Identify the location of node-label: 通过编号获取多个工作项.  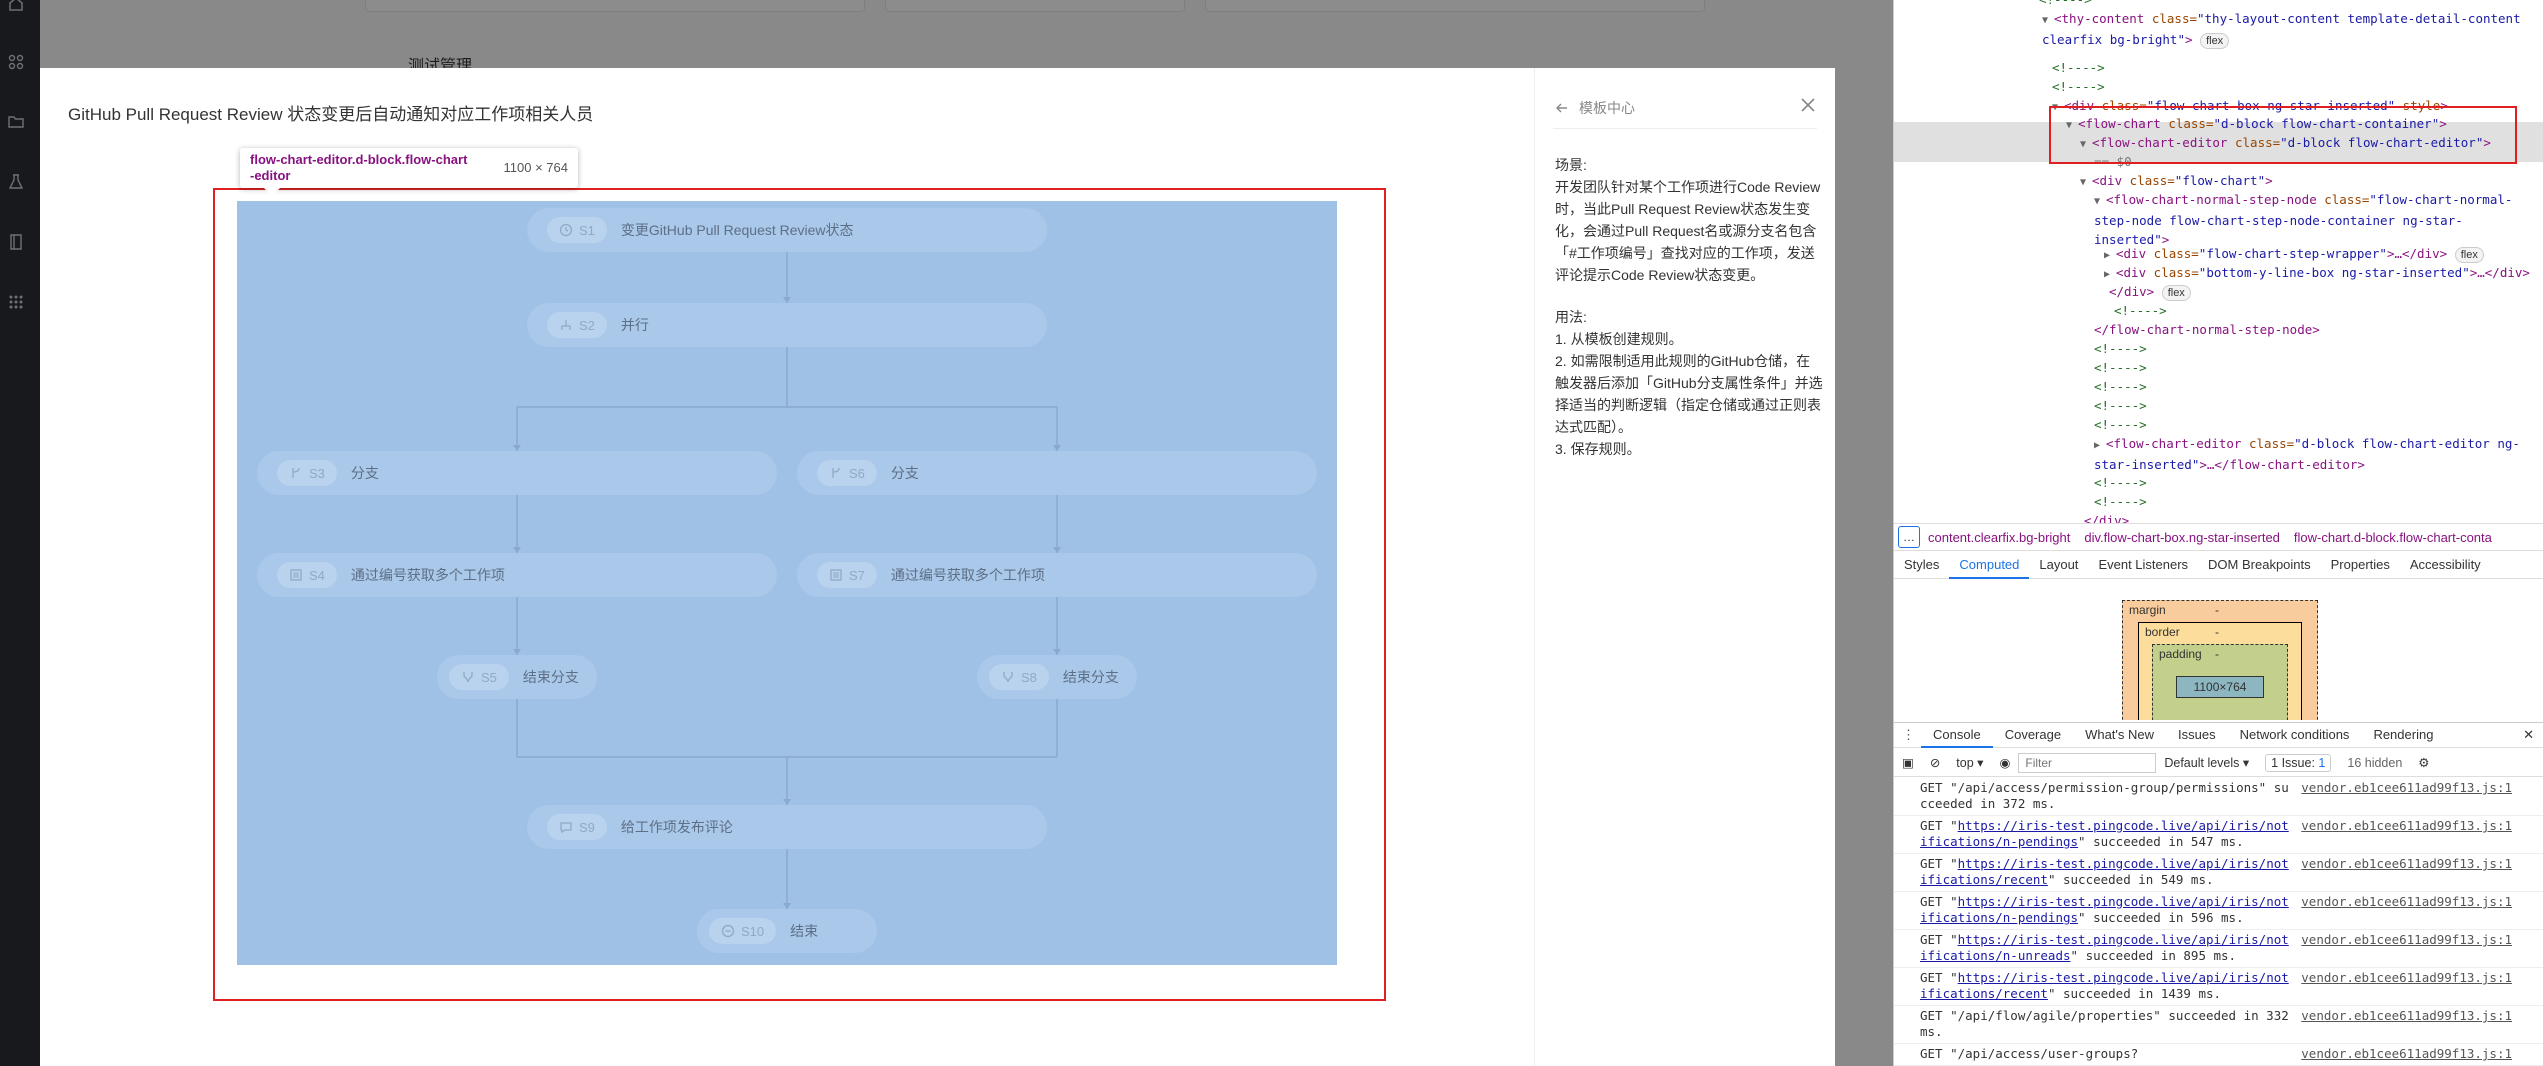
(427, 575).